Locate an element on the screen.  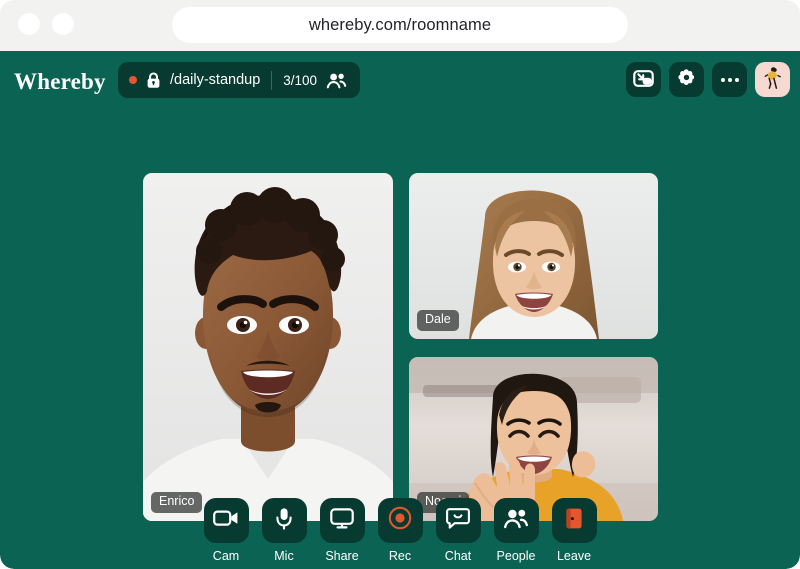
ellipsis-icon is located at coordinates (729, 79).